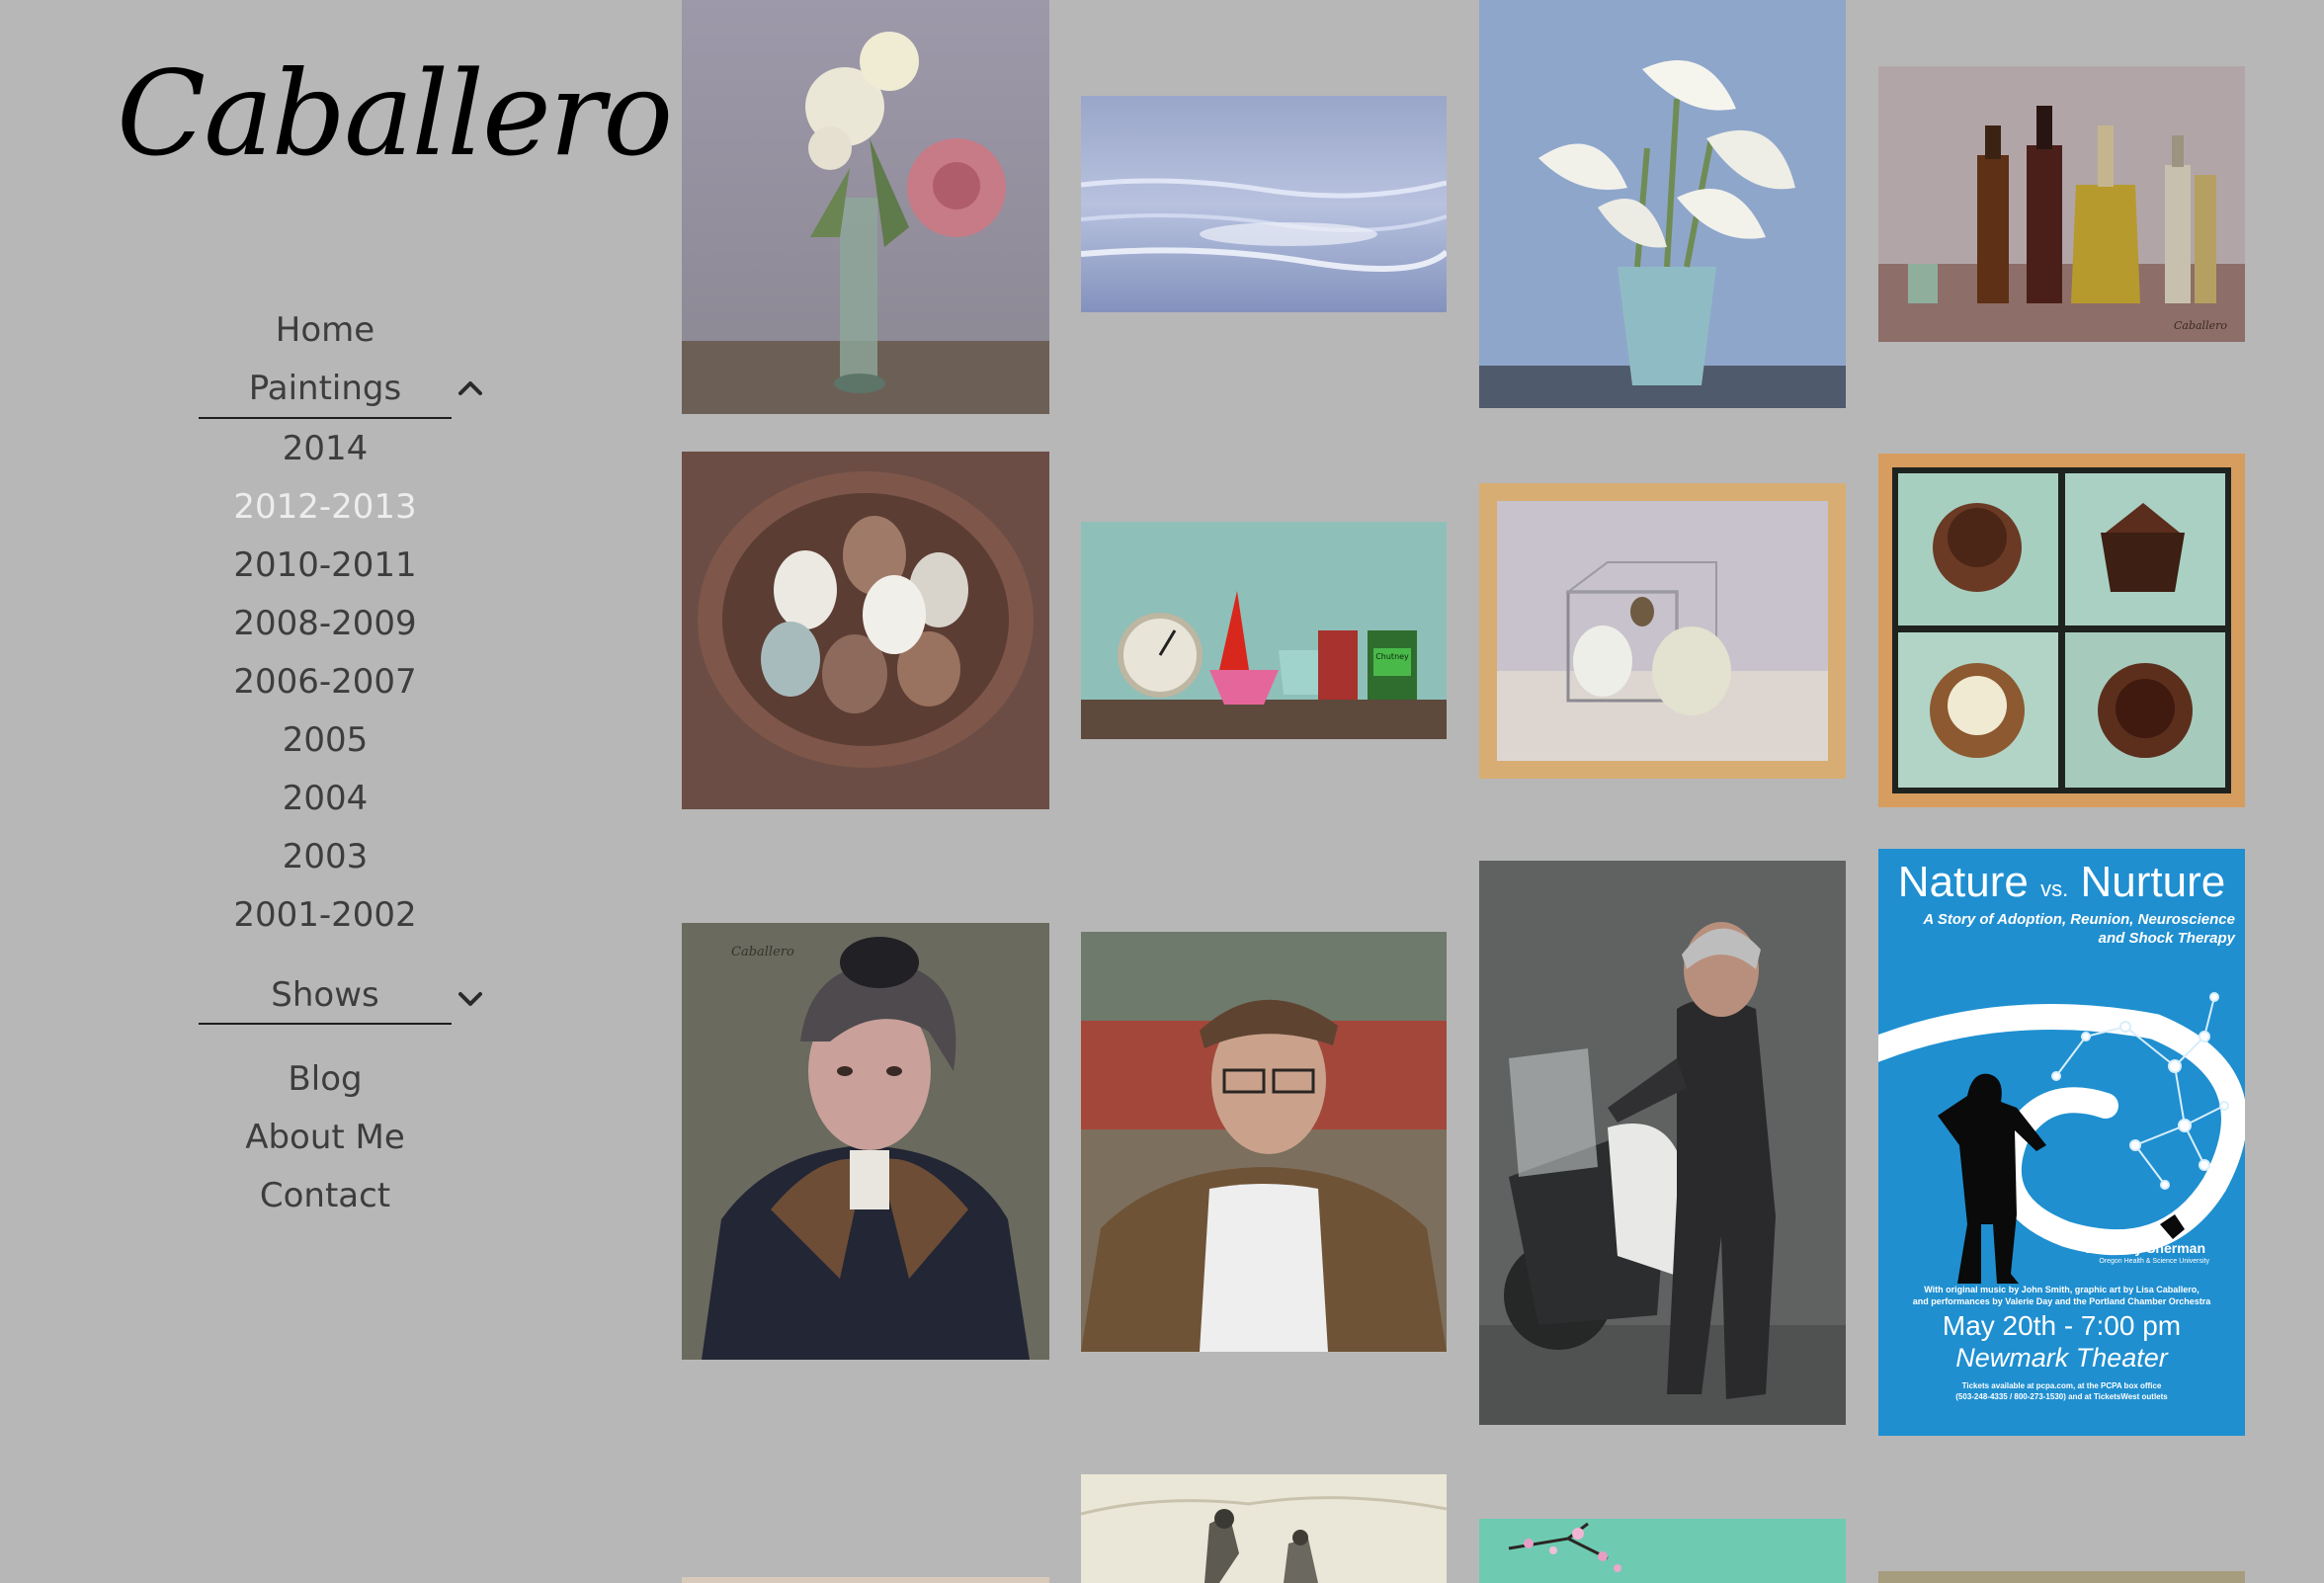  What do you see at coordinates (2153, 882) in the screenshot?
I see `poster-title-right: Nurture` at bounding box center [2153, 882].